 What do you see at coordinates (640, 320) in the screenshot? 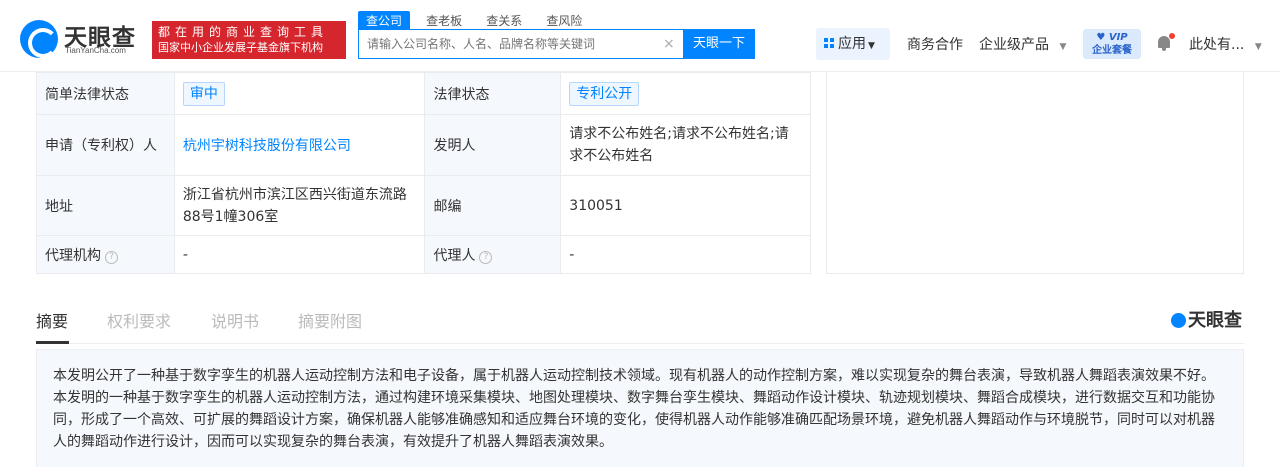
I see `content-tabs: 摘要 权利要求 说明书 摘要附图 天眼查` at bounding box center [640, 320].